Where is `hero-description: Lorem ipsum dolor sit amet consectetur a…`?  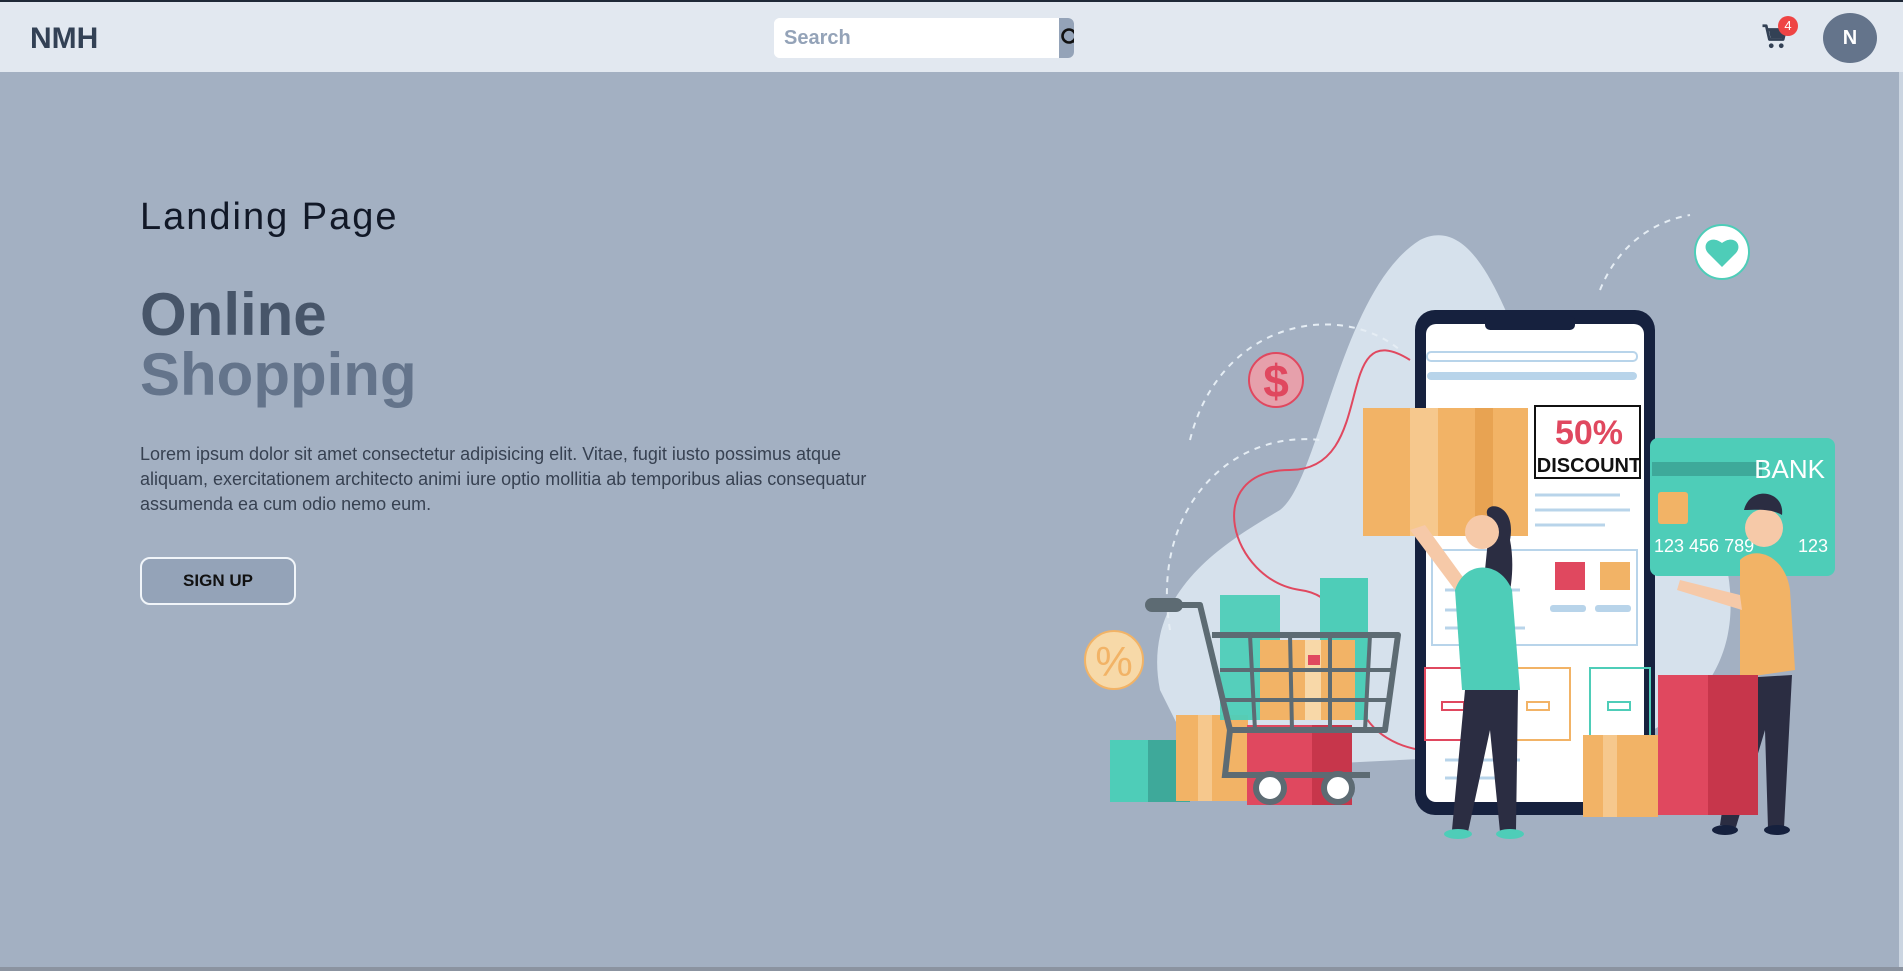
hero-description: Lorem ipsum dolor sit amet consectetur a… is located at coordinates (503, 479).